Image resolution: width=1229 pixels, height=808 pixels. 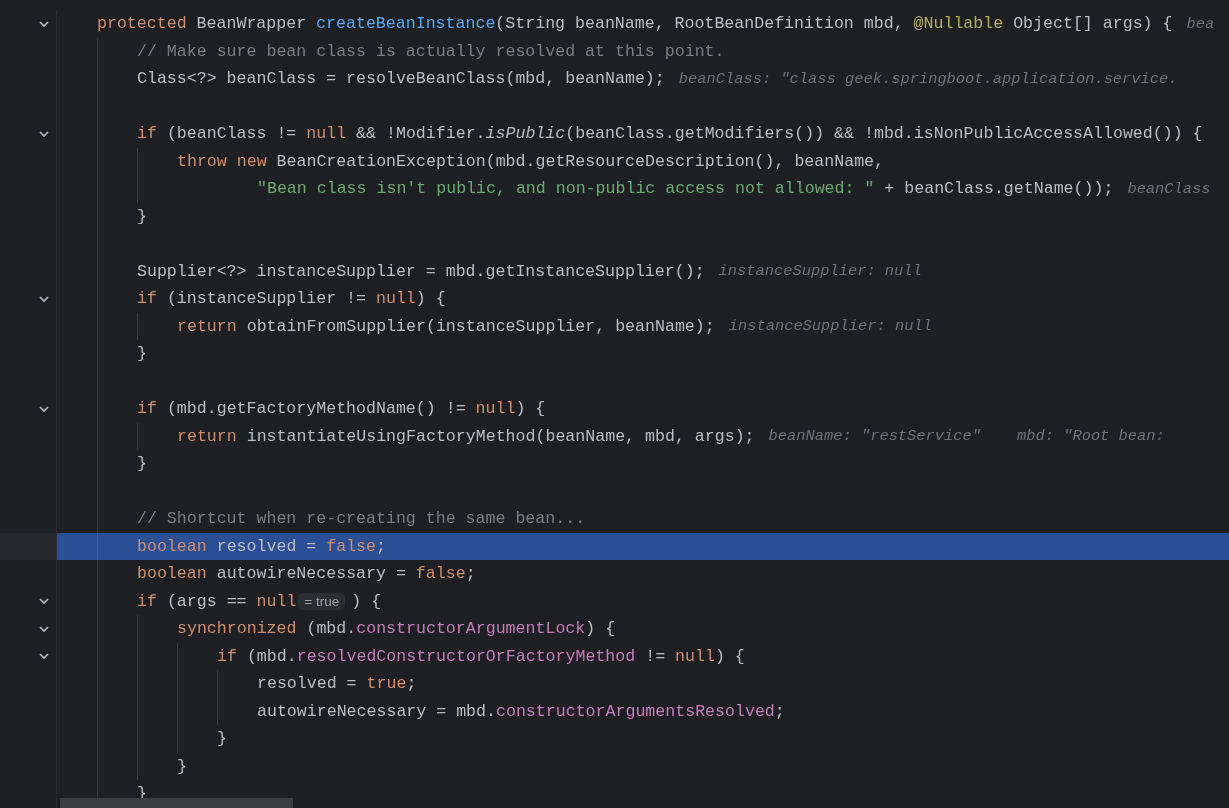 I want to click on code-line: synchronized (mbd.constructorArgumentLock) {, so click(x=396, y=629).